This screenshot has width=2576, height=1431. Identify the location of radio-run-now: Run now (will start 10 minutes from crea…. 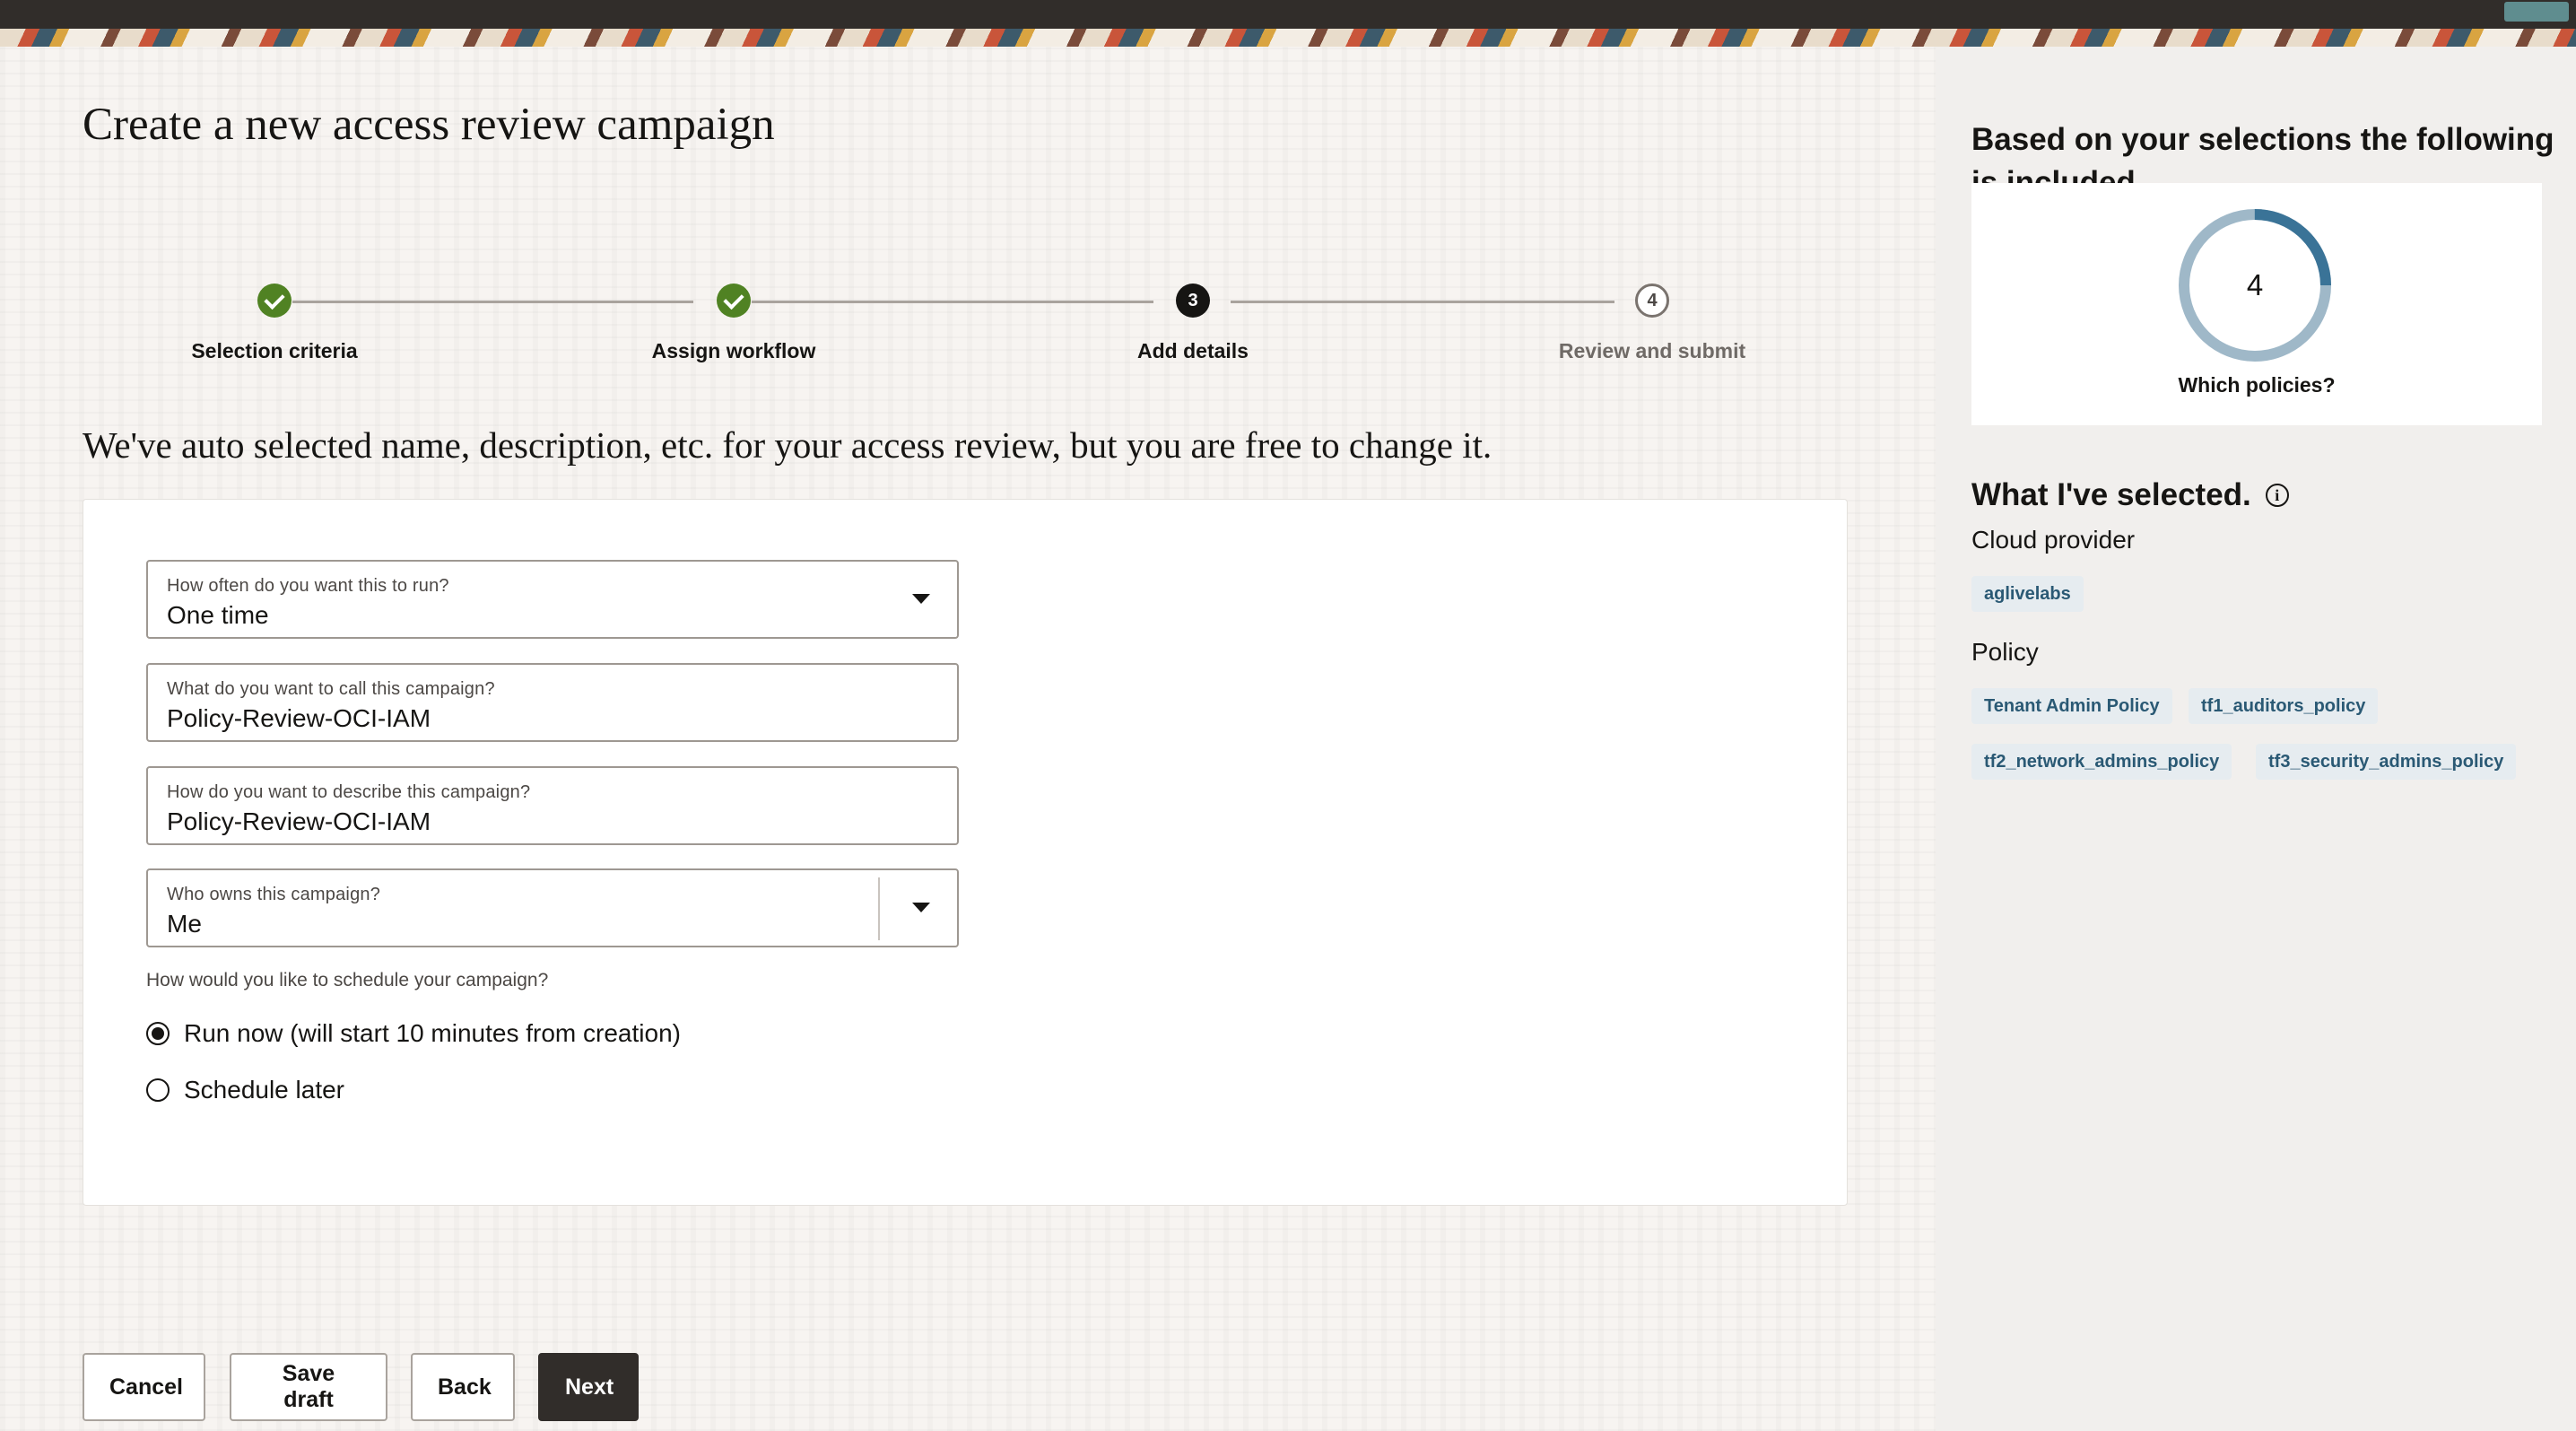
(413, 1033).